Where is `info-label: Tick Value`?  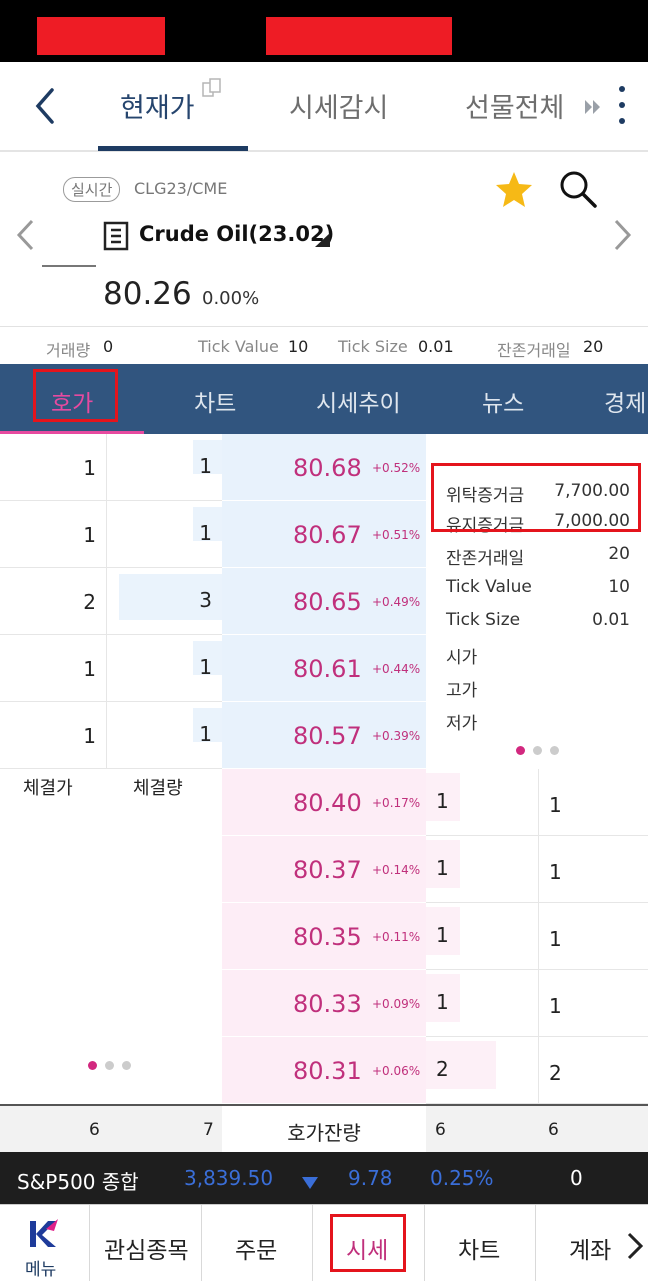 info-label: Tick Value is located at coordinates (489, 587).